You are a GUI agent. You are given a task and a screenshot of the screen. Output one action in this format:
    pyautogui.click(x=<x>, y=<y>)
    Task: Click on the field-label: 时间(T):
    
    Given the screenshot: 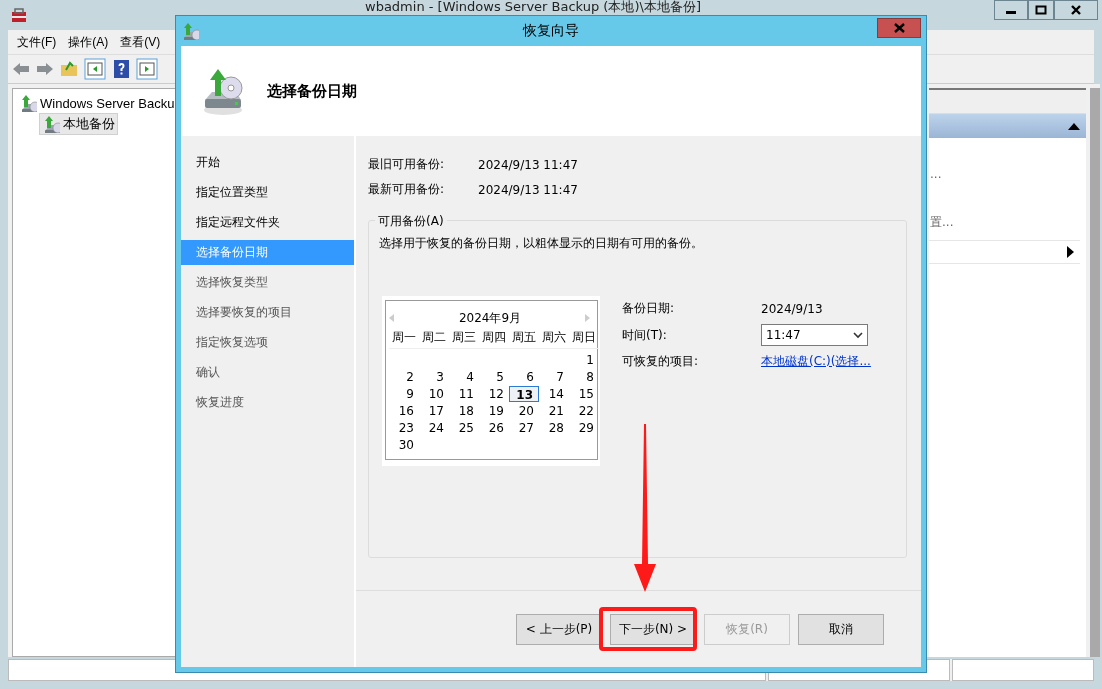 What is the action you would take?
    pyautogui.click(x=645, y=335)
    